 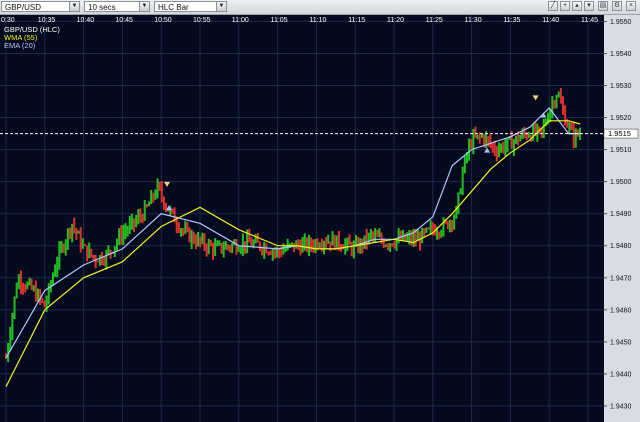 I want to click on y-tick-label: 1.9450, so click(x=621, y=342).